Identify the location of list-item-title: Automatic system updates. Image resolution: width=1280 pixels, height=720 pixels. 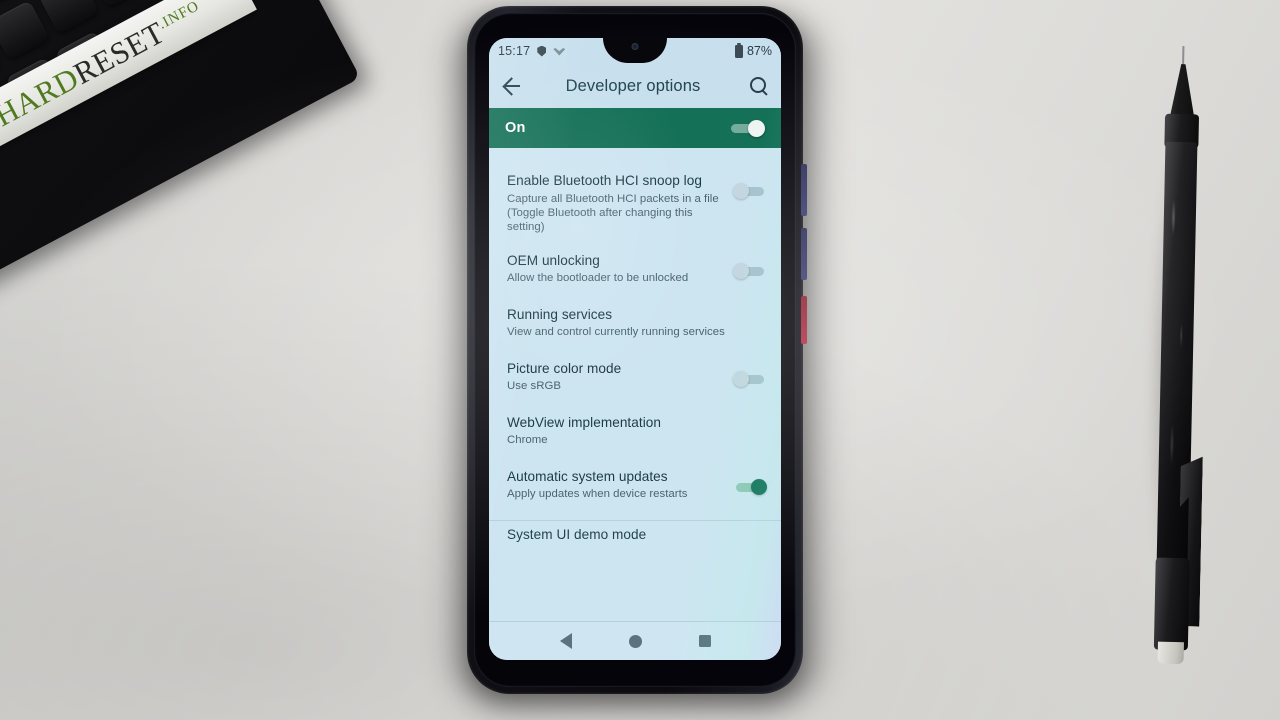
(587, 476).